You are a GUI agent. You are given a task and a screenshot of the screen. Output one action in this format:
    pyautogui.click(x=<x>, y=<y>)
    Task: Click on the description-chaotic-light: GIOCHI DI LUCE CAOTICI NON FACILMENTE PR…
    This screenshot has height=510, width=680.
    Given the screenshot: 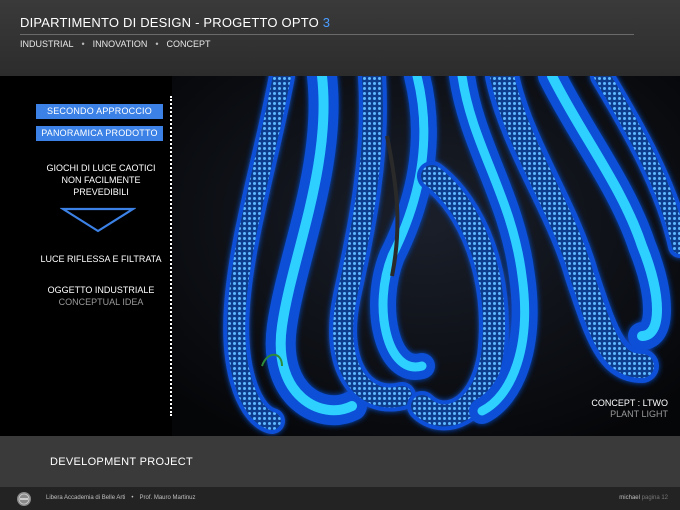 What is the action you would take?
    pyautogui.click(x=101, y=180)
    